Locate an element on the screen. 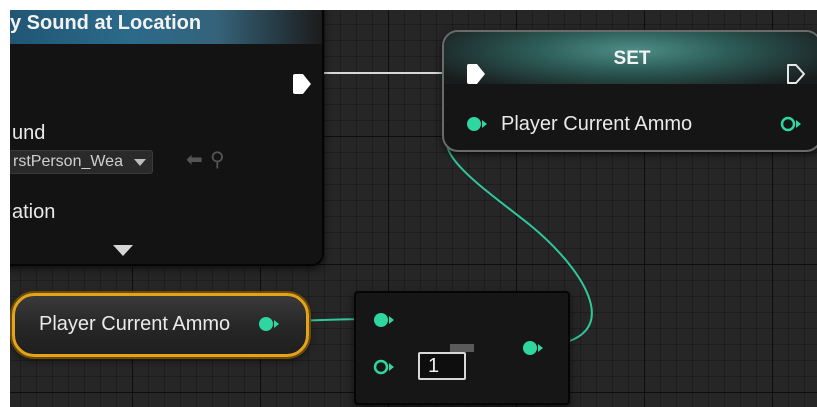  field-tab is located at coordinates (462, 348).